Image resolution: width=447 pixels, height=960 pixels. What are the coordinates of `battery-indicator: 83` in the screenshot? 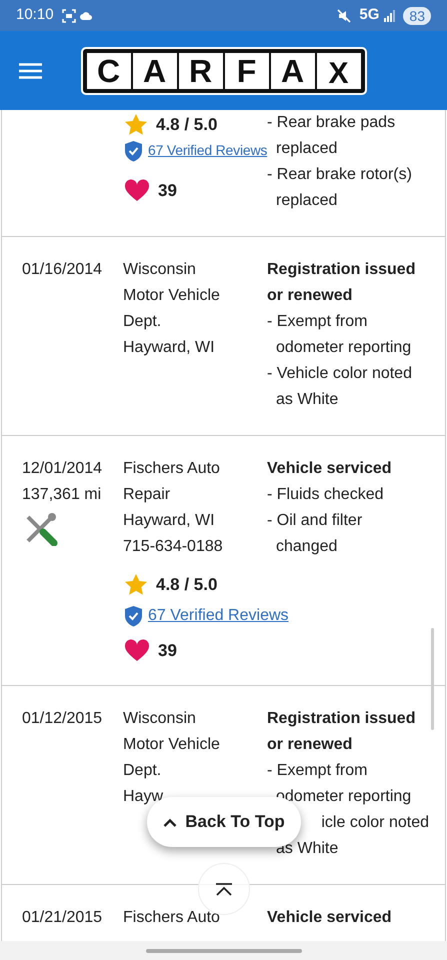 It's located at (417, 15).